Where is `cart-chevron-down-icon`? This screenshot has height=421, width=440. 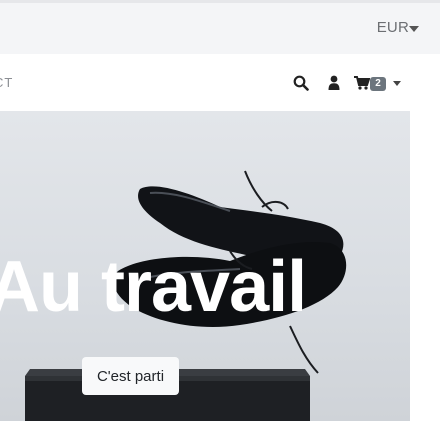
cart-chevron-down-icon is located at coordinates (397, 83).